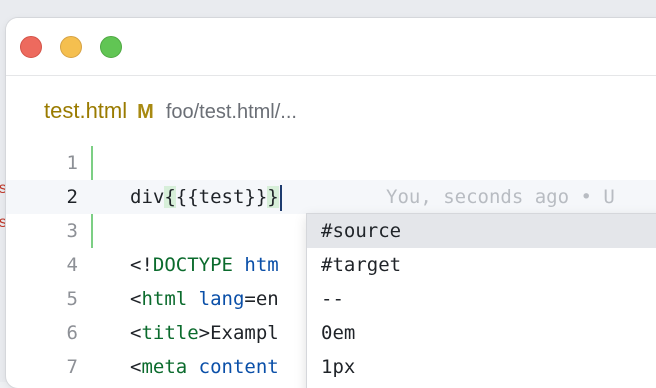 The width and height of the screenshot is (656, 388). What do you see at coordinates (170, 333) in the screenshot?
I see `code-token: title` at bounding box center [170, 333].